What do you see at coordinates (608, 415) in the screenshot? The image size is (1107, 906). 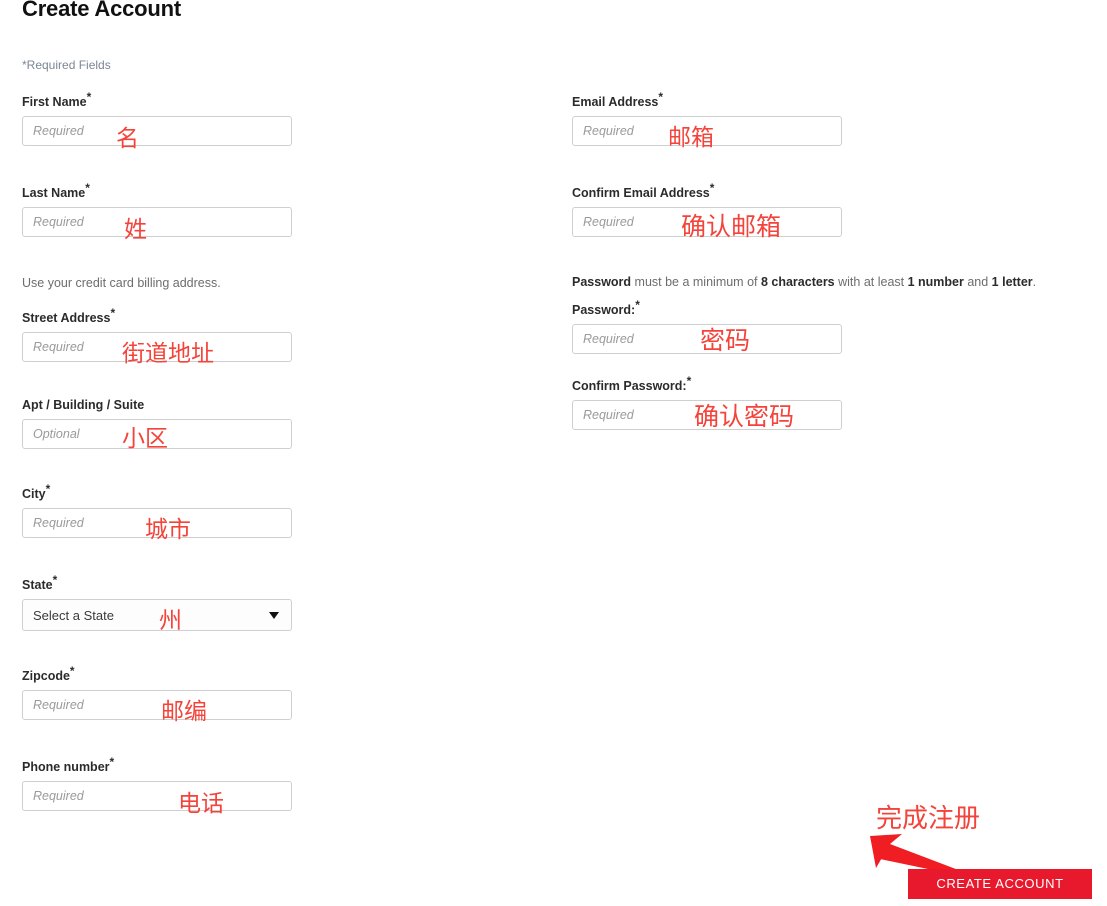 I see `placeholder-confirm-password: Required` at bounding box center [608, 415].